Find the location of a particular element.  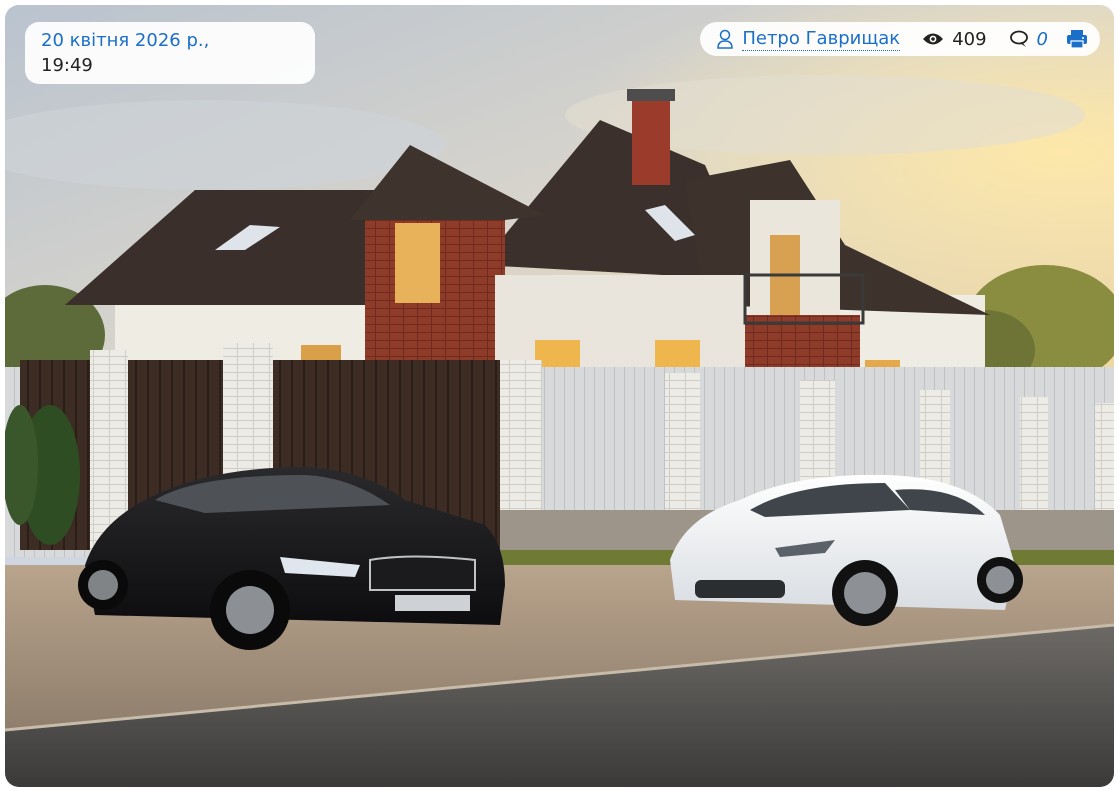

publish-time: 19:49 is located at coordinates (67, 65).